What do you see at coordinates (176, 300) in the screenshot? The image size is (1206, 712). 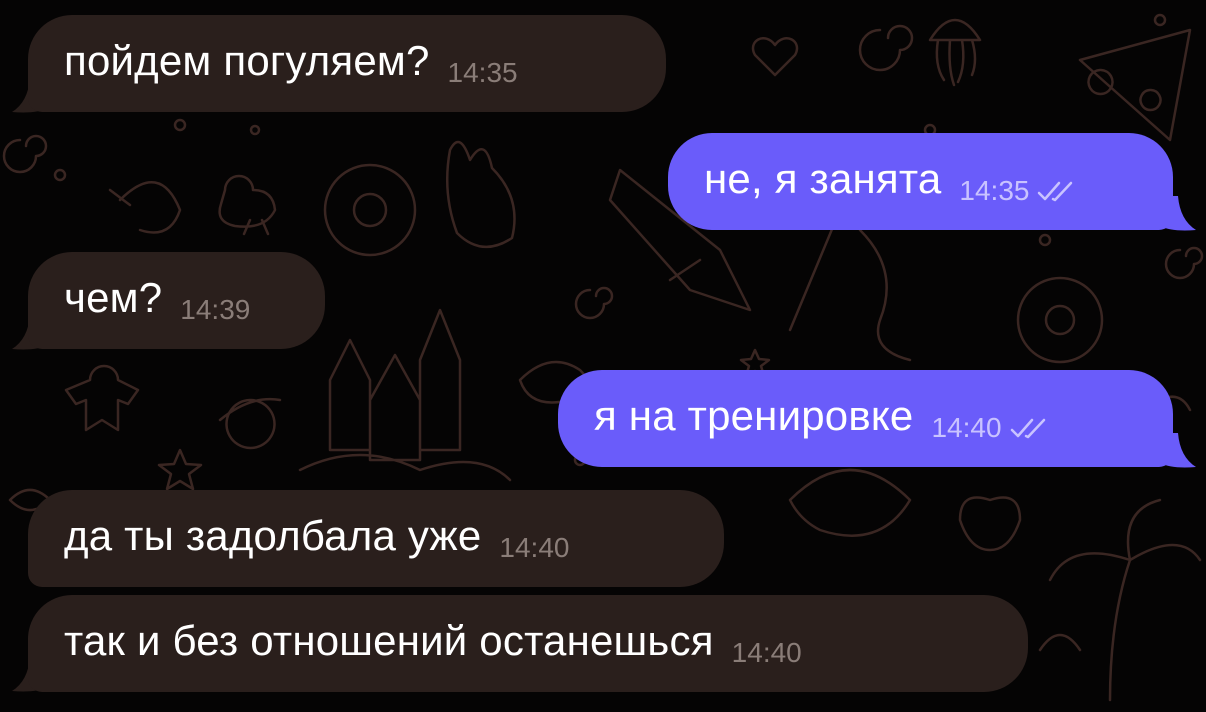 I see `message-bubble-incoming: чем? 14:39` at bounding box center [176, 300].